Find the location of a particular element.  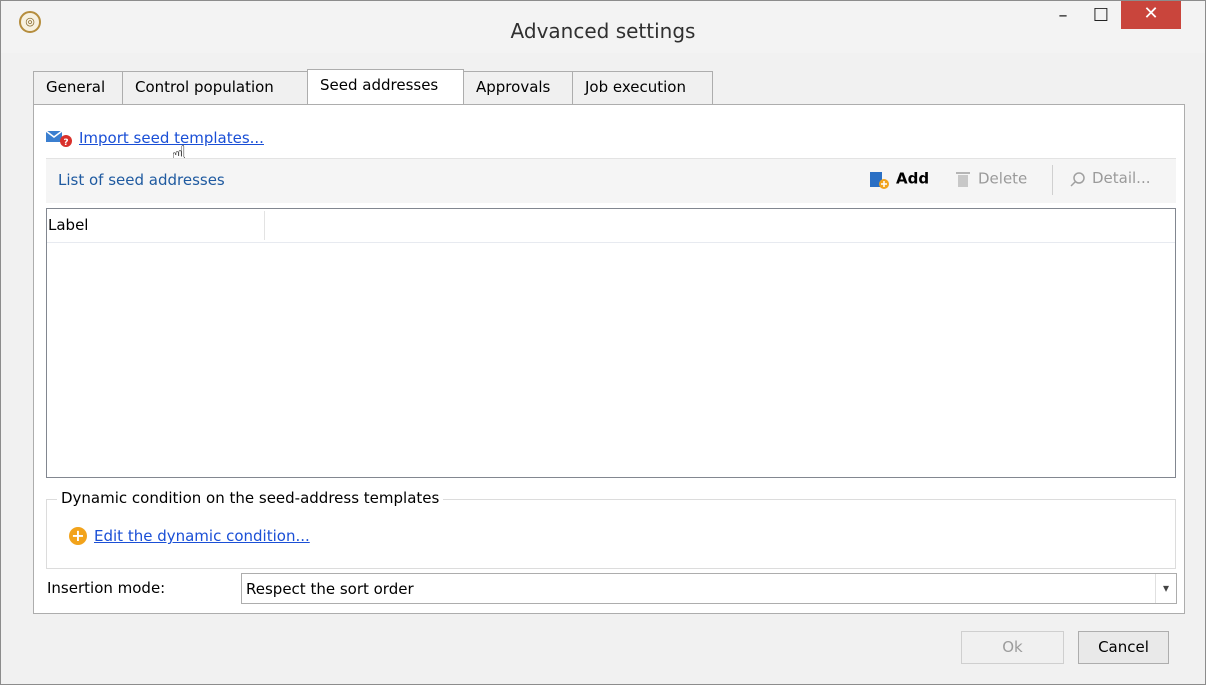

tab-control-population: Control population is located at coordinates (215, 87).